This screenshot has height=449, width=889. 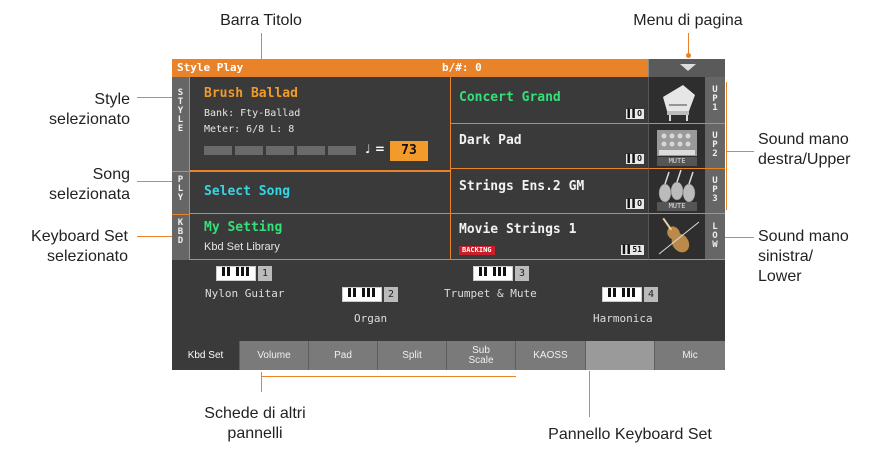 What do you see at coordinates (252, 113) in the screenshot?
I see `style-bank: Bank: Fty-Ballad` at bounding box center [252, 113].